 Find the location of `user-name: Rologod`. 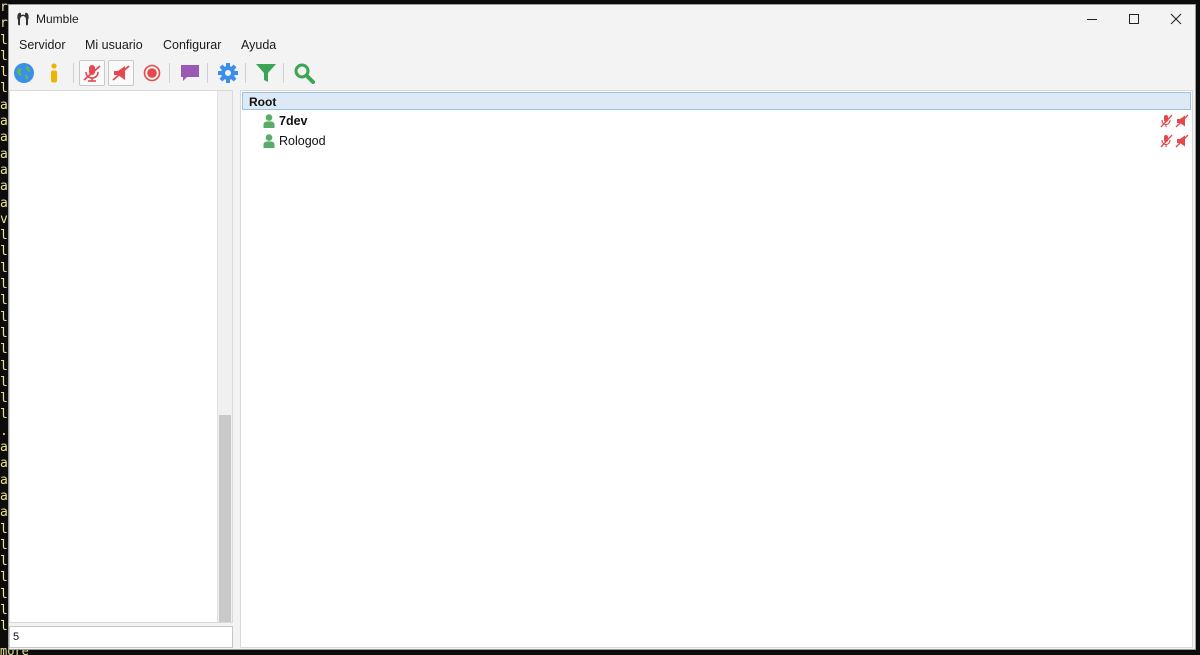

user-name: Rologod is located at coordinates (302, 141).